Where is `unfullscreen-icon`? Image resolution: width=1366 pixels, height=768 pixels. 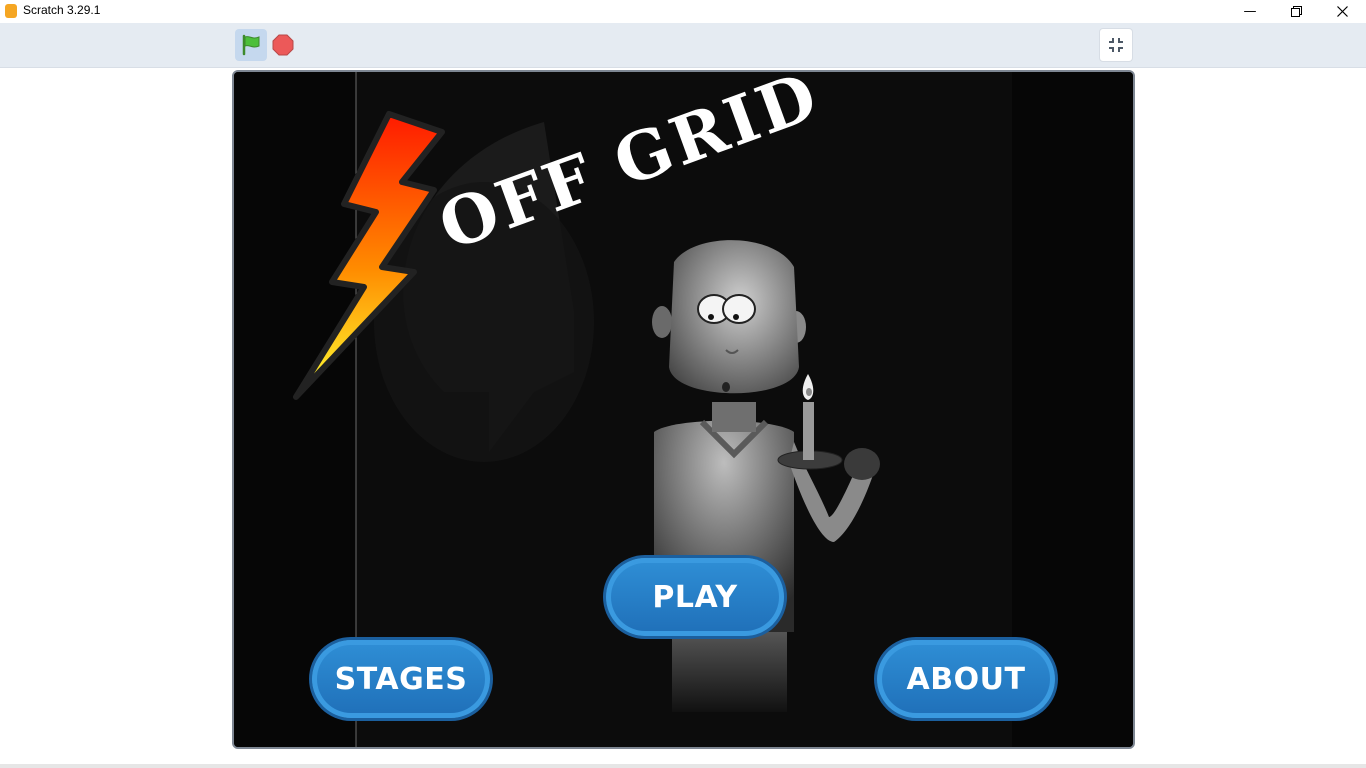
unfullscreen-icon is located at coordinates (1116, 45).